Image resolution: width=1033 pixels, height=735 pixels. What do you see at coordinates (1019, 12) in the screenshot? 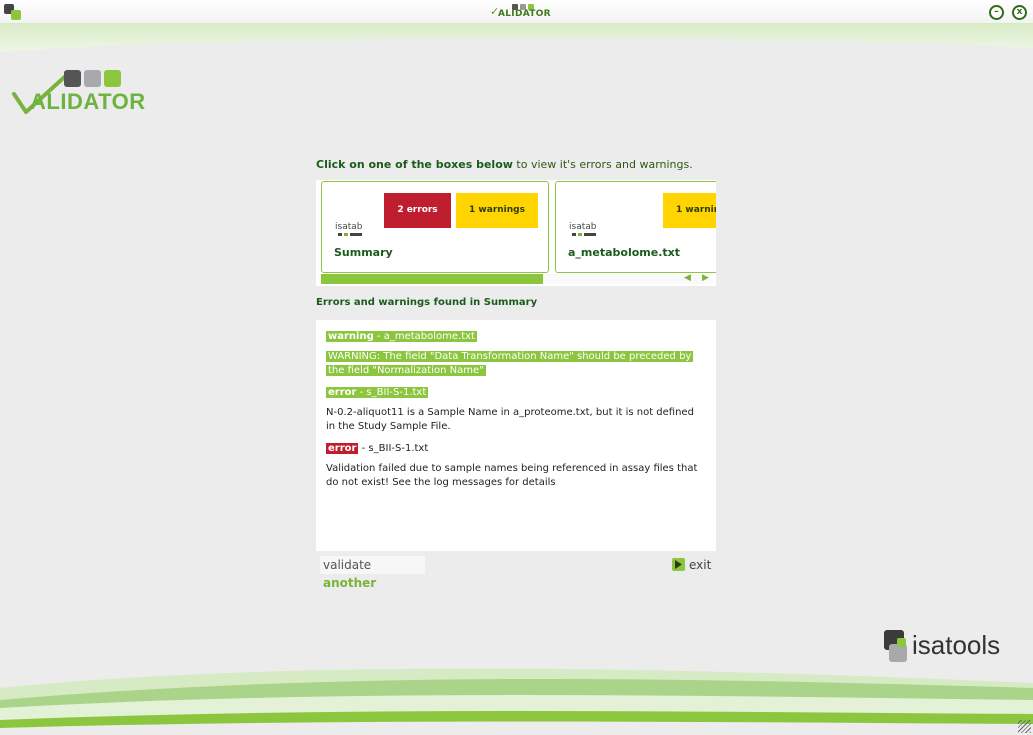
I see `close-button: x` at bounding box center [1019, 12].